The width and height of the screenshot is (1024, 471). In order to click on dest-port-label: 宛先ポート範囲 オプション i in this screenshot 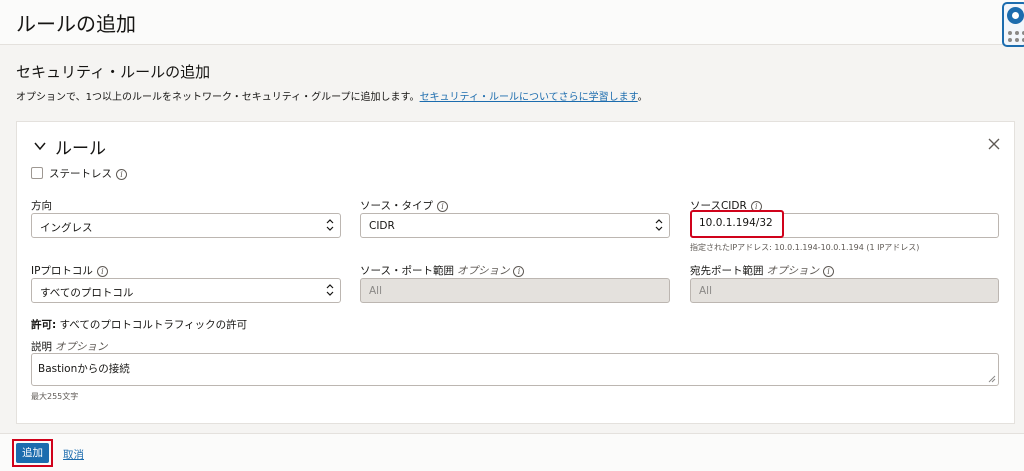, I will do `click(762, 270)`.